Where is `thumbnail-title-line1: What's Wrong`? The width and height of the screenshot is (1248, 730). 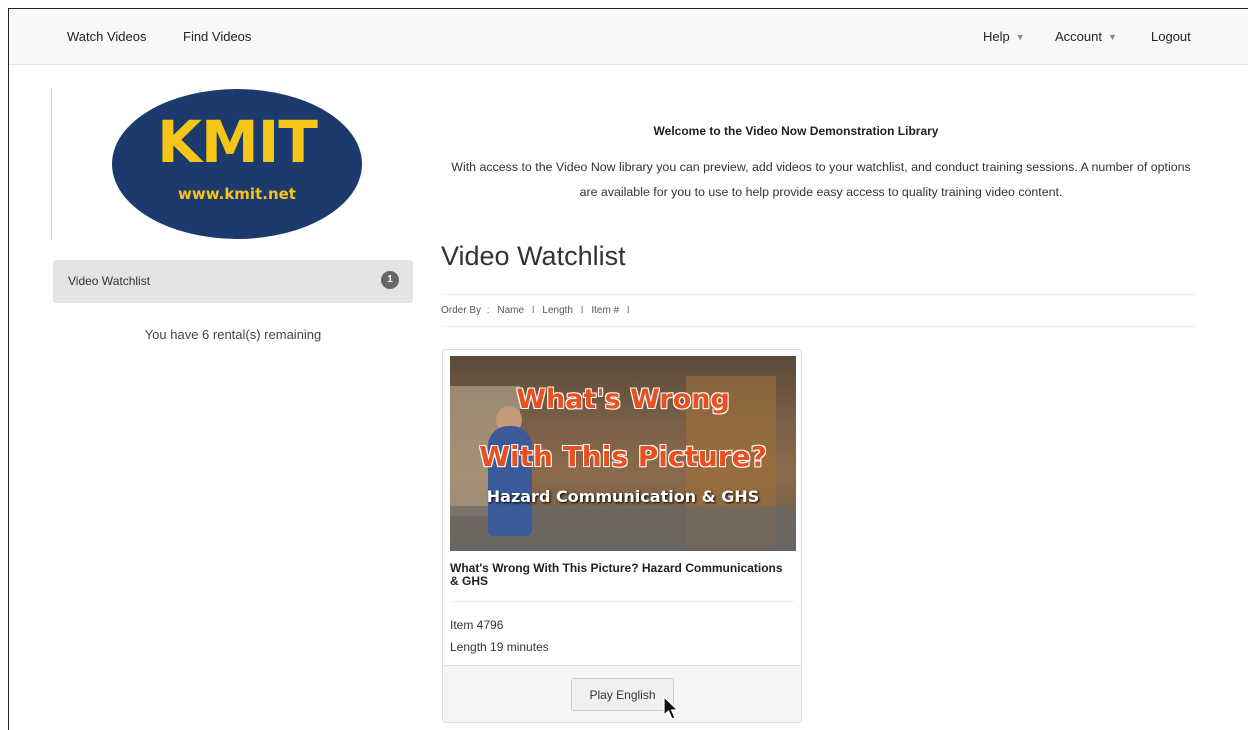
thumbnail-title-line1: What's Wrong is located at coordinates (623, 399).